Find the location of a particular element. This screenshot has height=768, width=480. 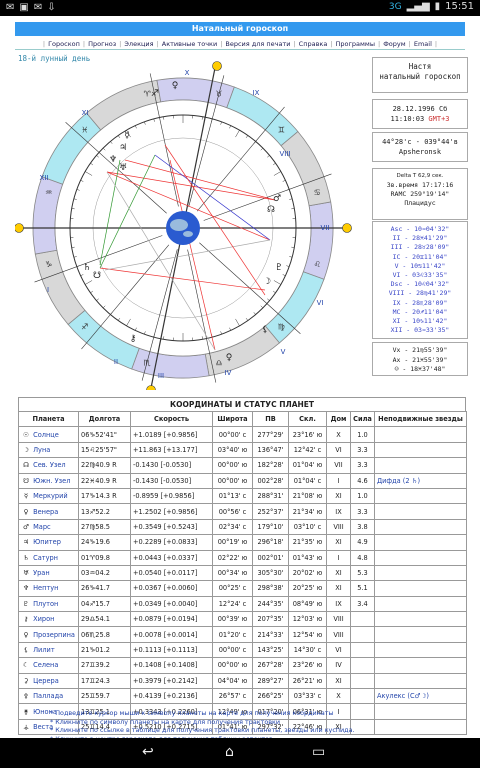

planet-glyph-icon: ♆ is located at coordinates (113, 160).